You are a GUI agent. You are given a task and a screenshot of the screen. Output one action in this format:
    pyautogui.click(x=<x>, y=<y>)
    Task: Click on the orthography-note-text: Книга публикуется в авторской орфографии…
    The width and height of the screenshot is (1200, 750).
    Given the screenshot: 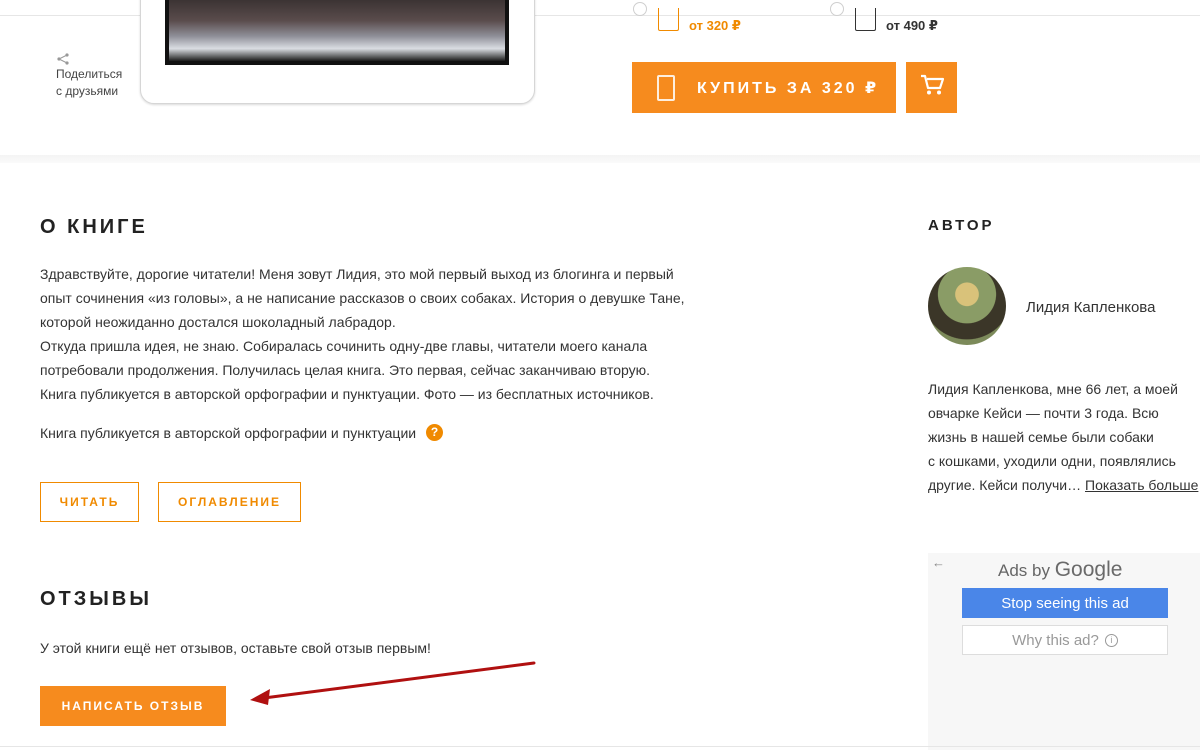 What is the action you would take?
    pyautogui.click(x=228, y=432)
    